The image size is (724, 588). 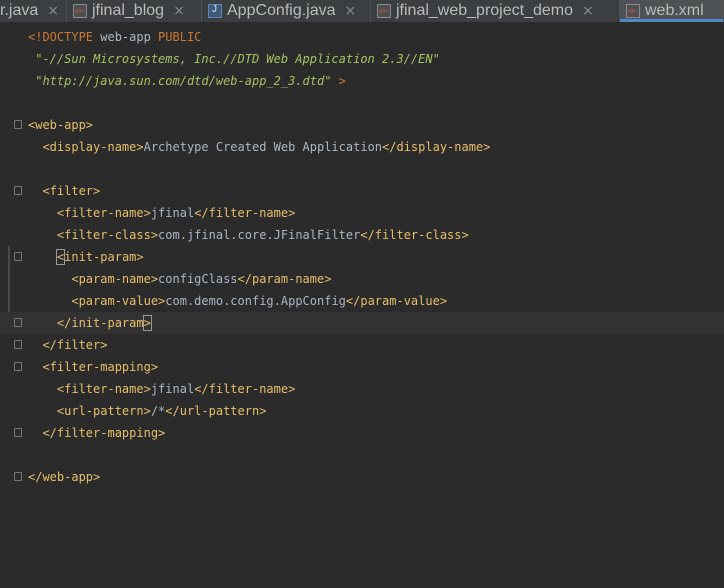 I want to click on tab-label: jfinal_blog, so click(x=128, y=10).